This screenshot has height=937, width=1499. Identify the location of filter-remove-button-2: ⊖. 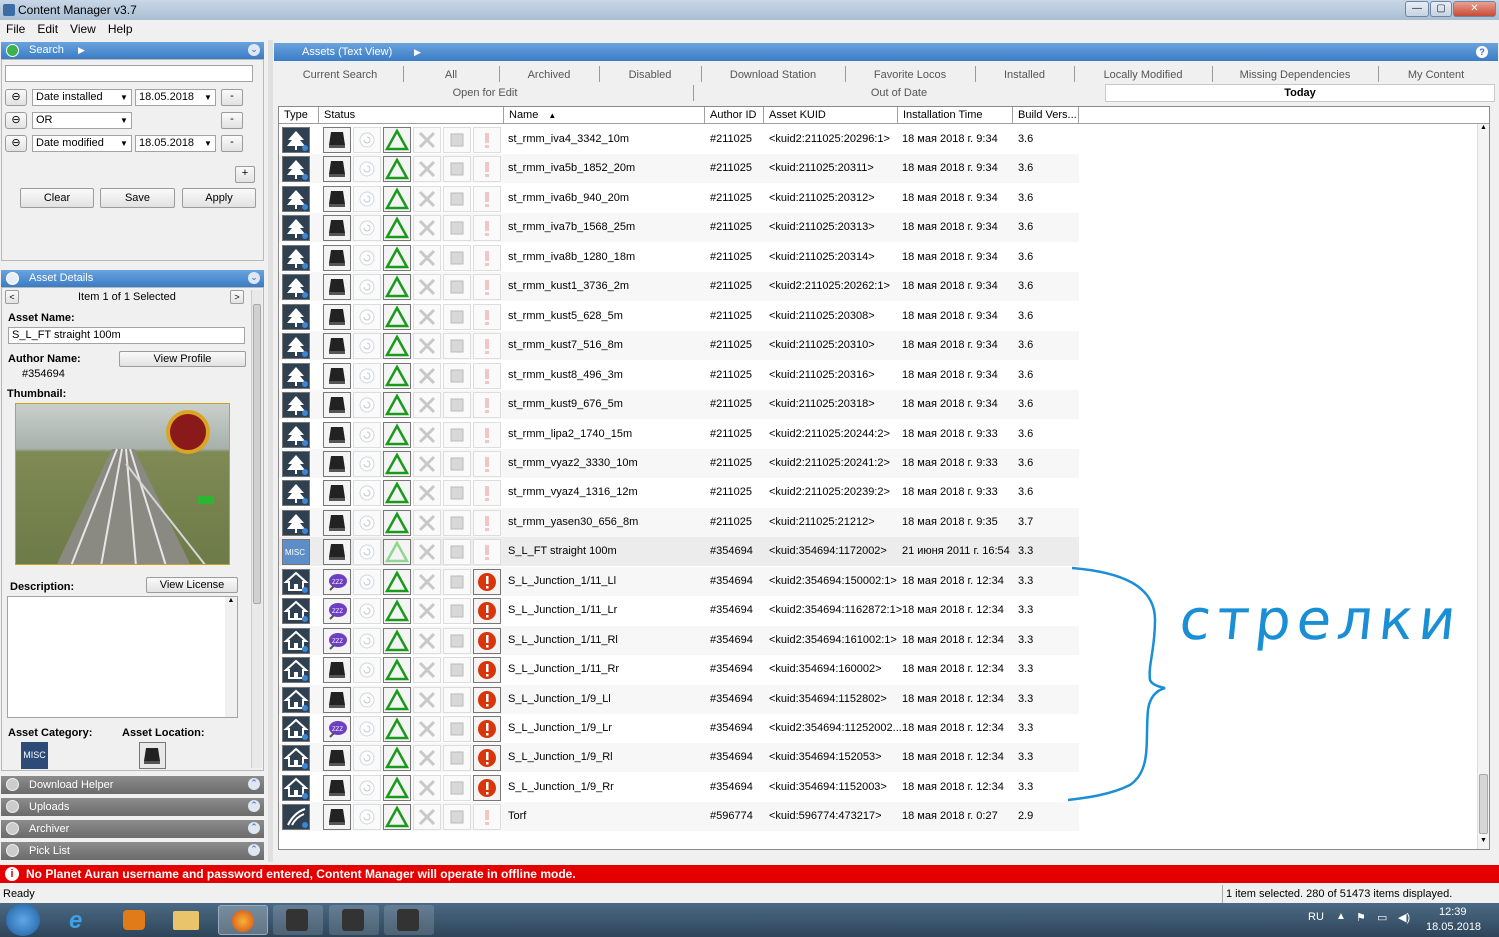
(16, 120).